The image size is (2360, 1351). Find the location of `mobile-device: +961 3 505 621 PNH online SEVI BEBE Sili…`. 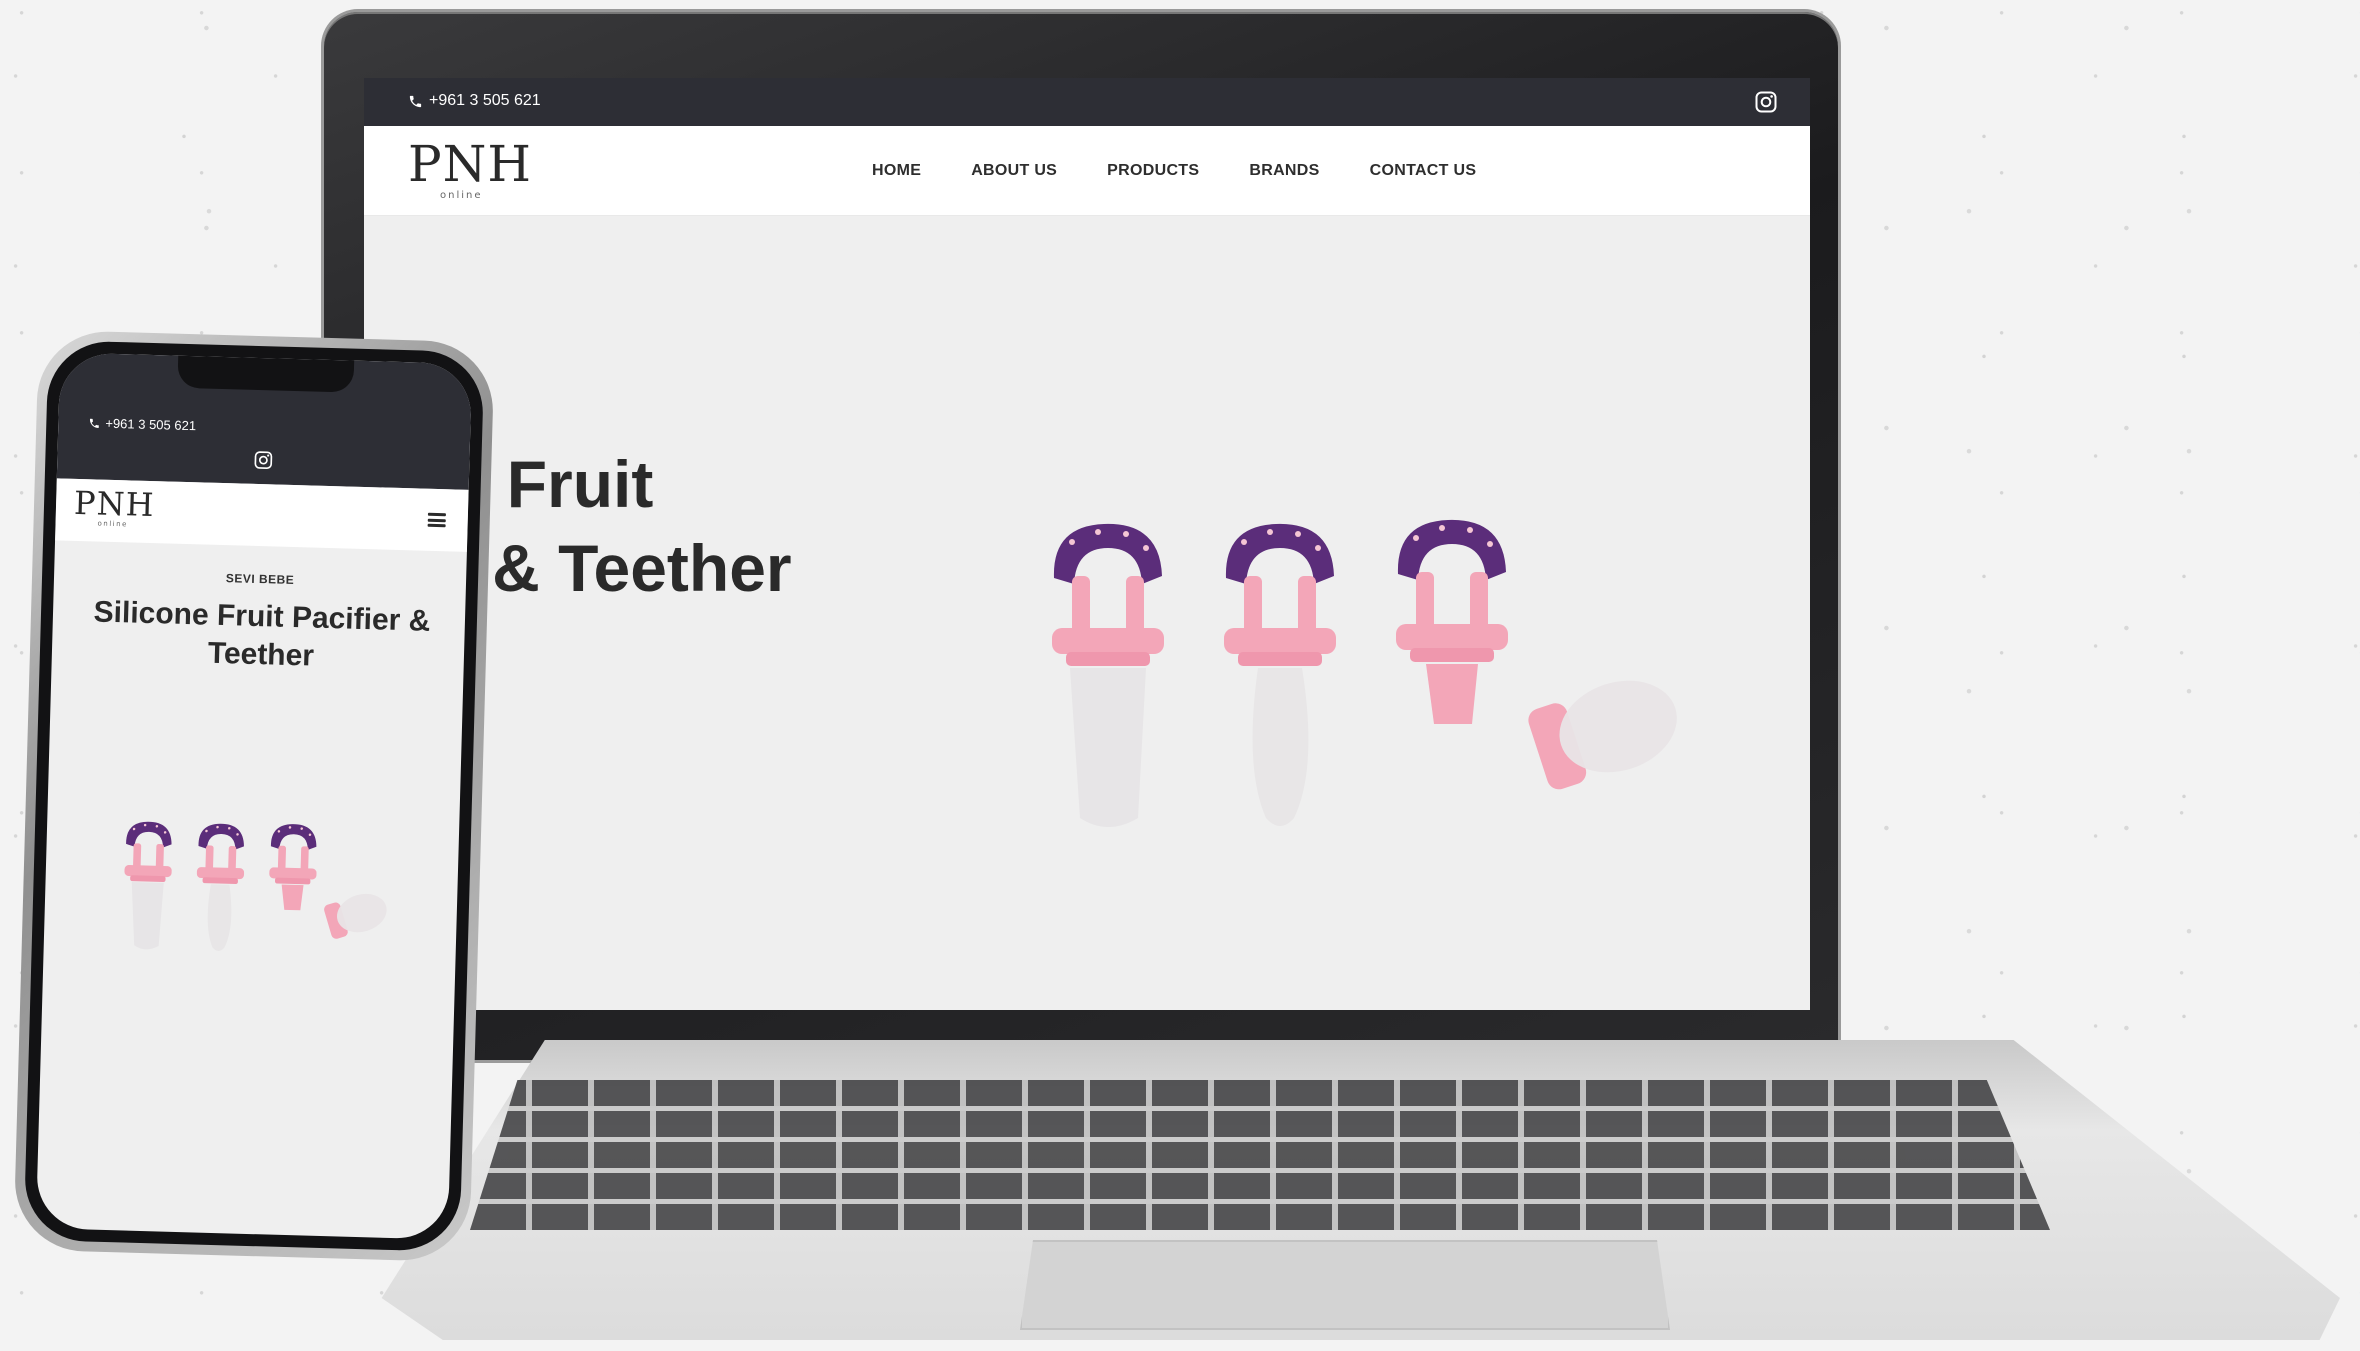

mobile-device: +961 3 505 621 PNH online SEVI BEBE Sili… is located at coordinates (254, 796).